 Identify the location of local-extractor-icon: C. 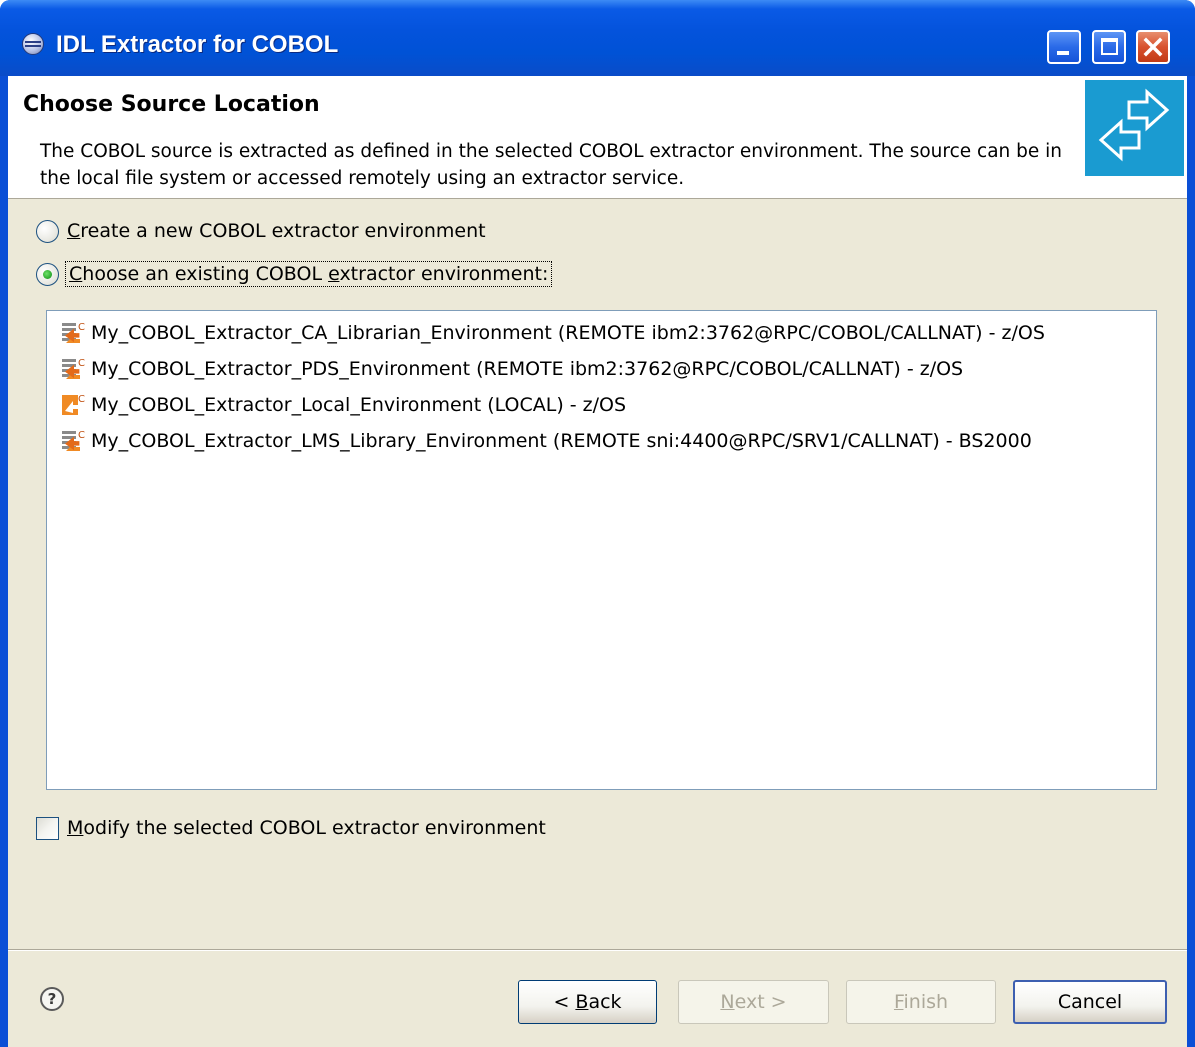
(73, 404).